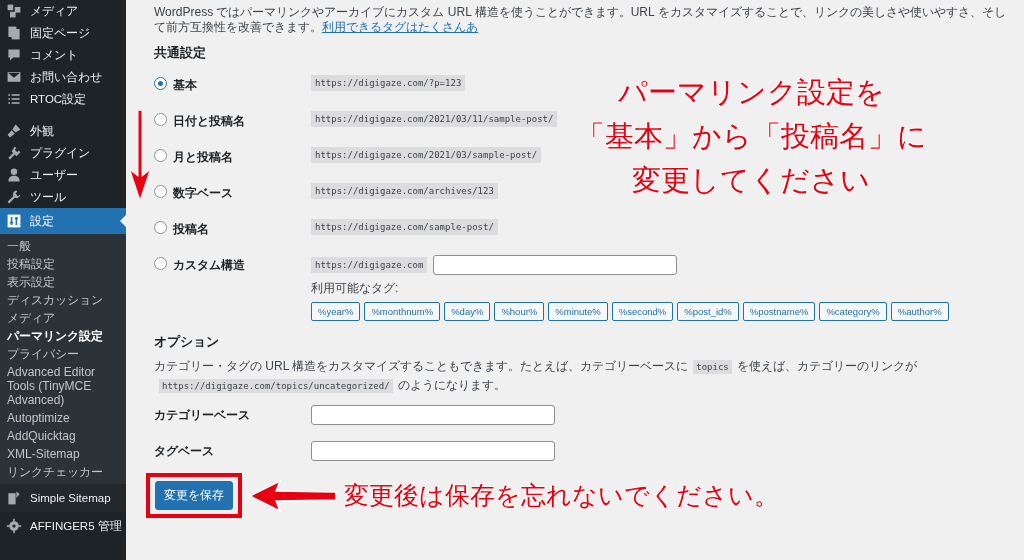  I want to click on tag-button: %hour%, so click(519, 311).